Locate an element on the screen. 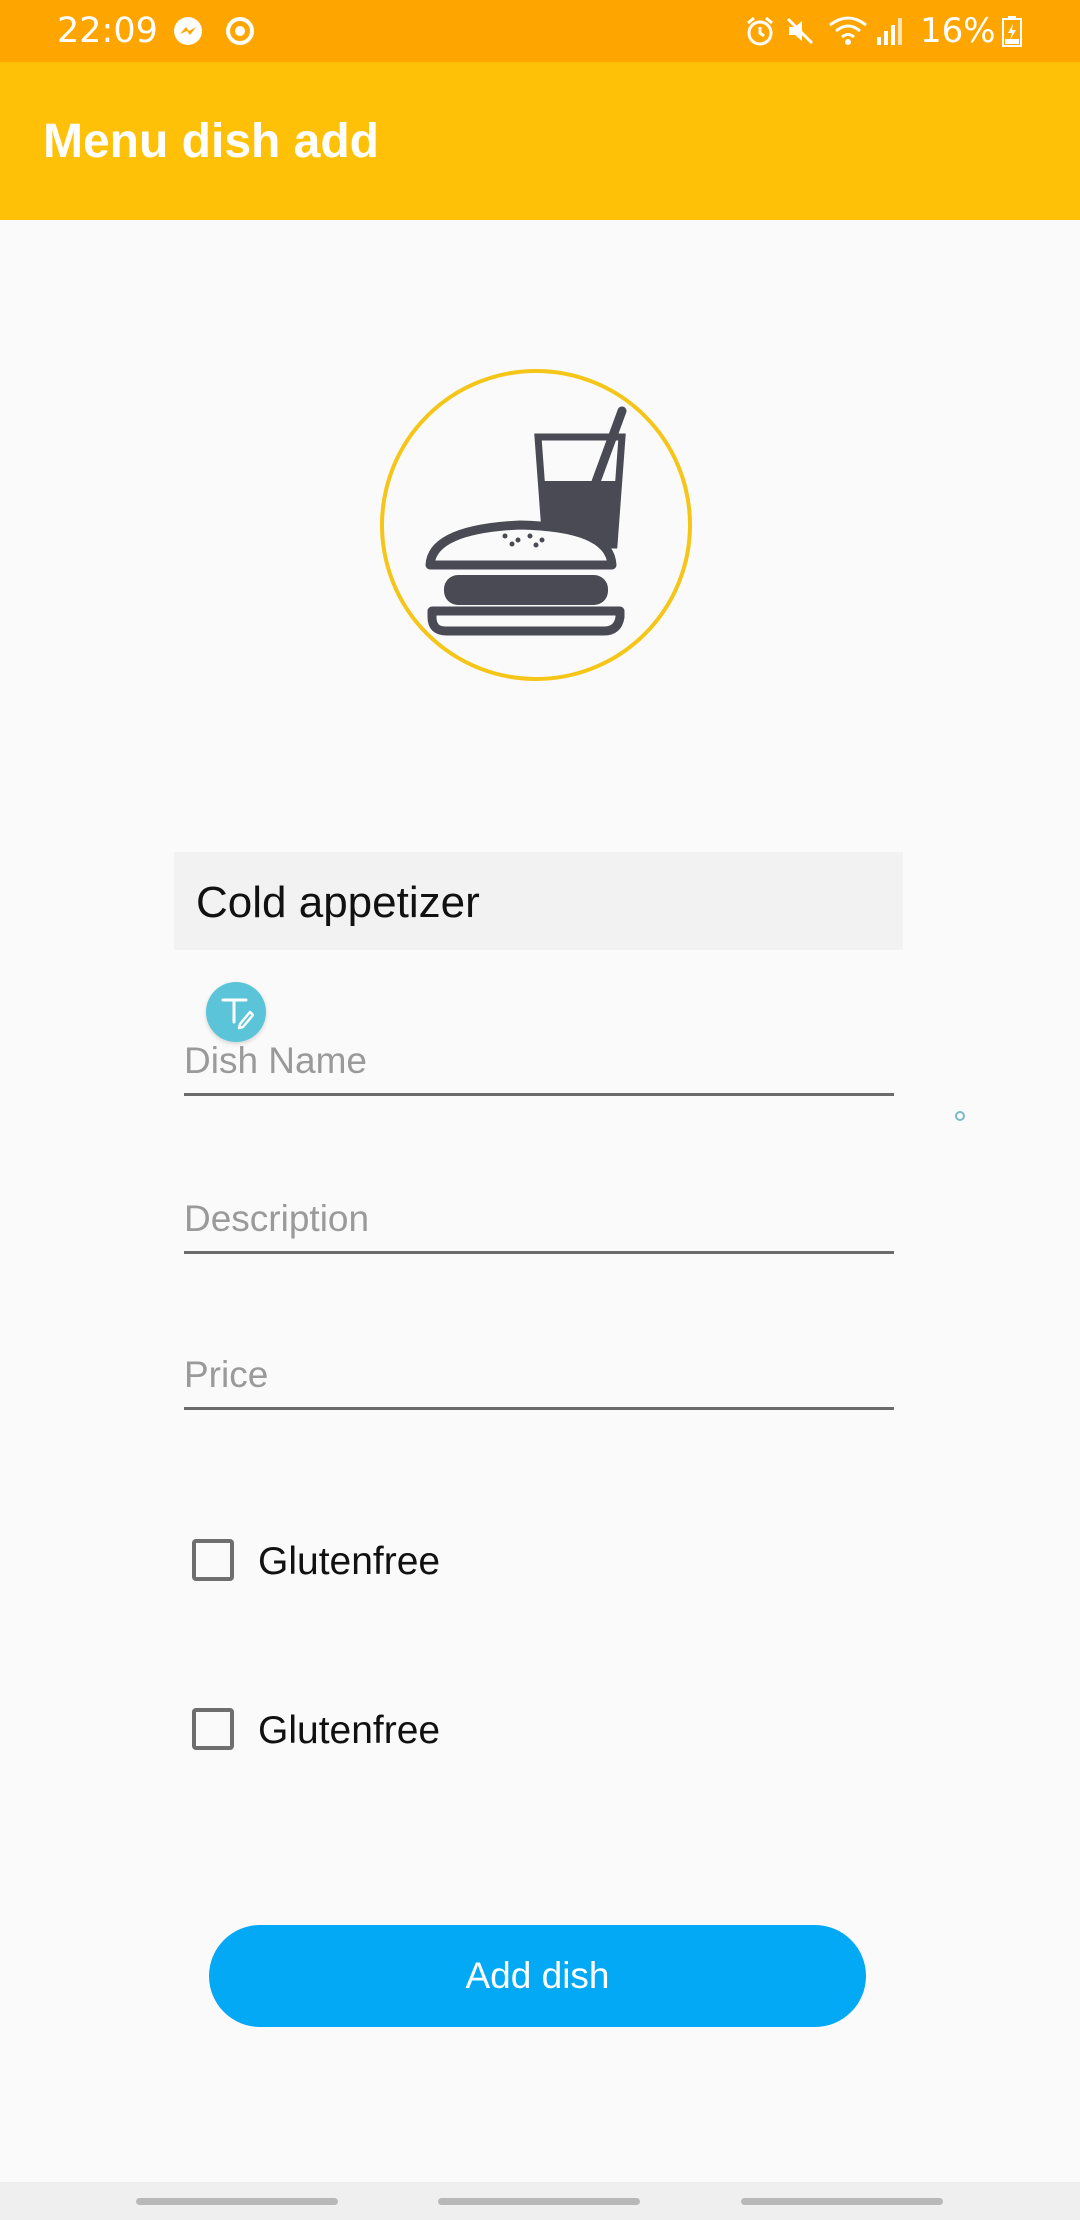 This screenshot has height=2220, width=1080. app-bar: Menu dish add is located at coordinates (540, 141).